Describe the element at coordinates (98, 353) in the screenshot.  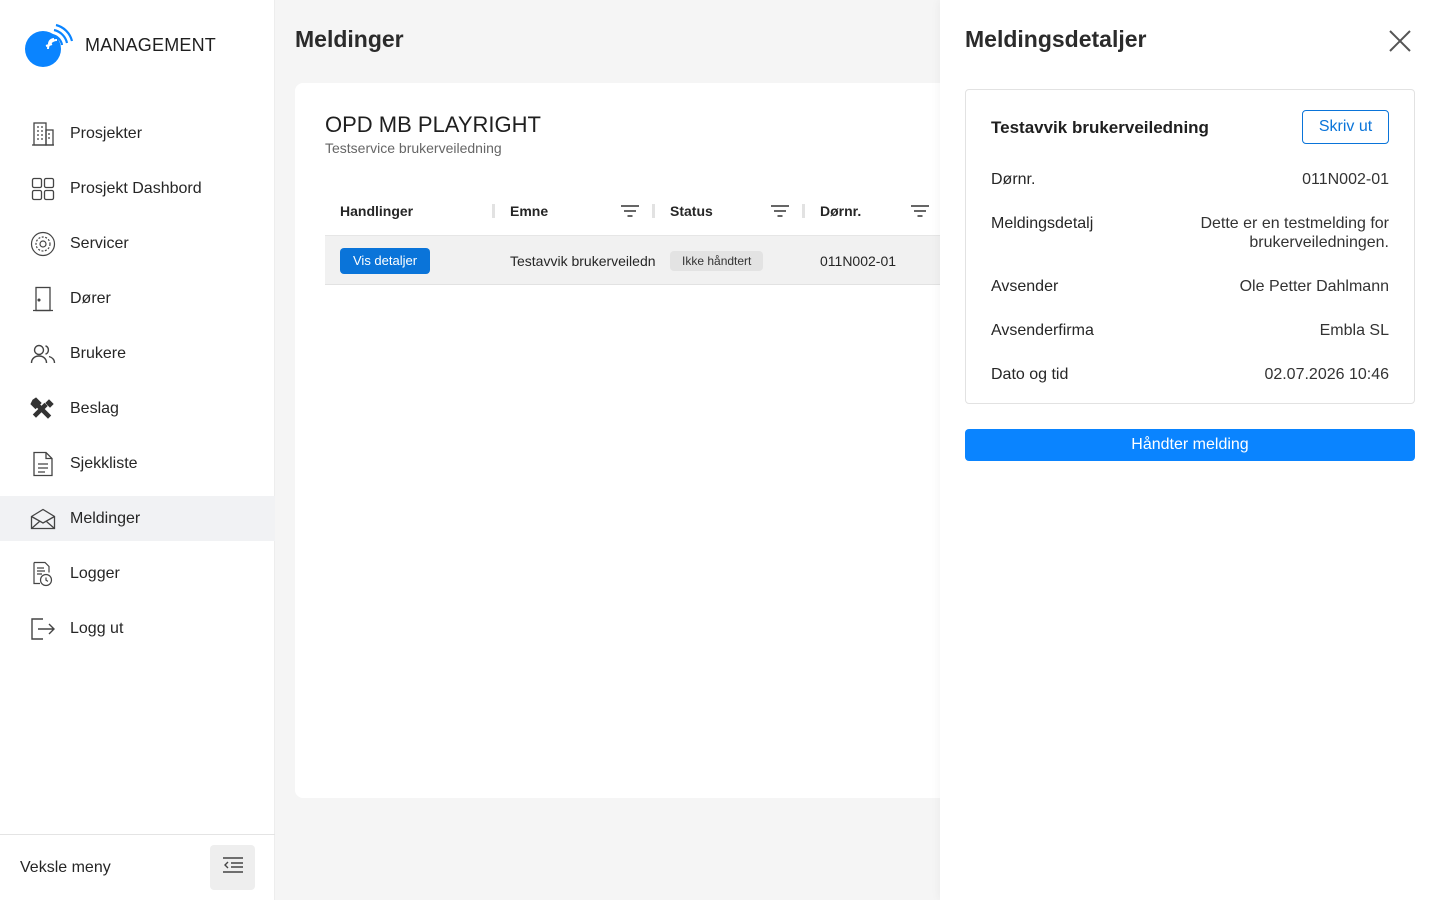
I see `sidebar-item-label: Brukere` at that location.